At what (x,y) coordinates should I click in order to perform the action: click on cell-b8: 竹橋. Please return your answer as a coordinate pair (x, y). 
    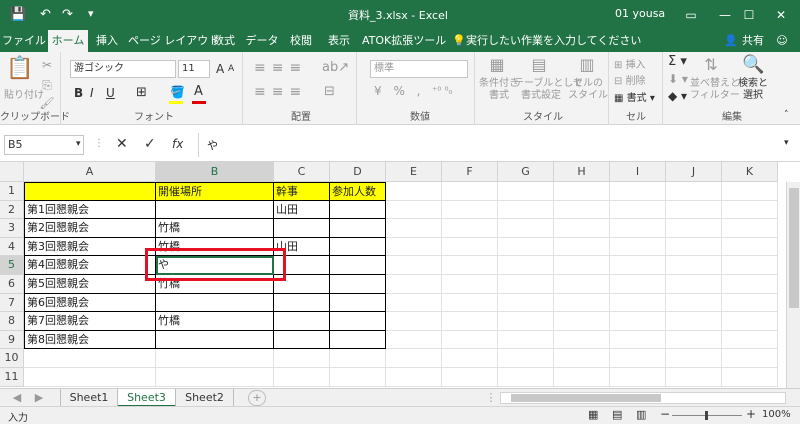
    Looking at the image, I should click on (215, 321).